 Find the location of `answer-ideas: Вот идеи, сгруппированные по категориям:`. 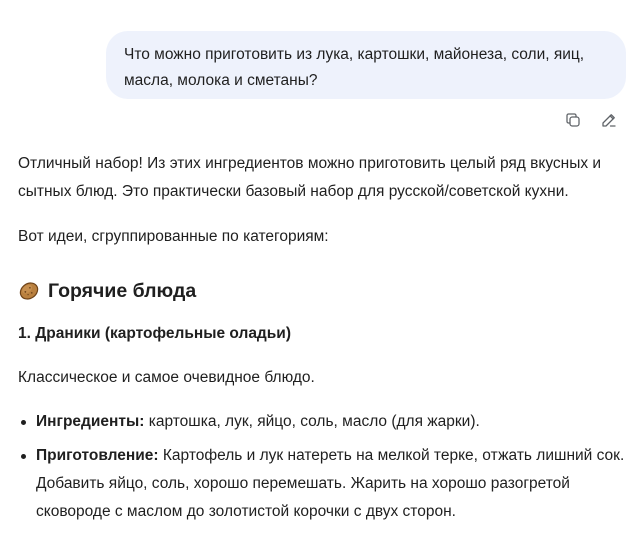

answer-ideas: Вот идеи, сгруппированные по категориям: is located at coordinates (173, 236).